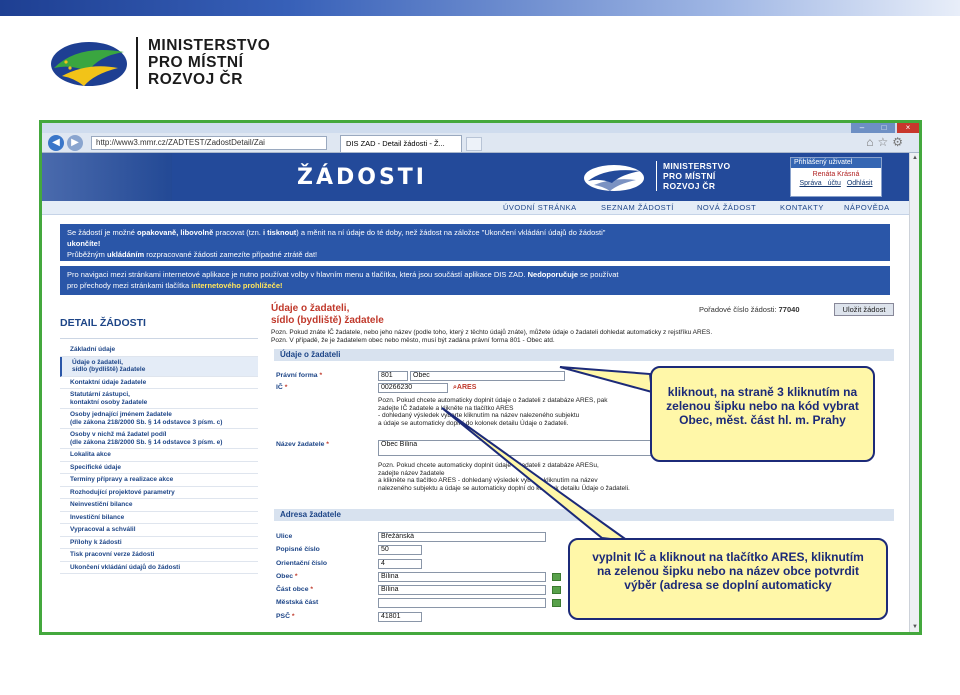  What do you see at coordinates (301, 563) in the screenshot?
I see `orientation-number-label: Orientační číslo` at bounding box center [301, 563].